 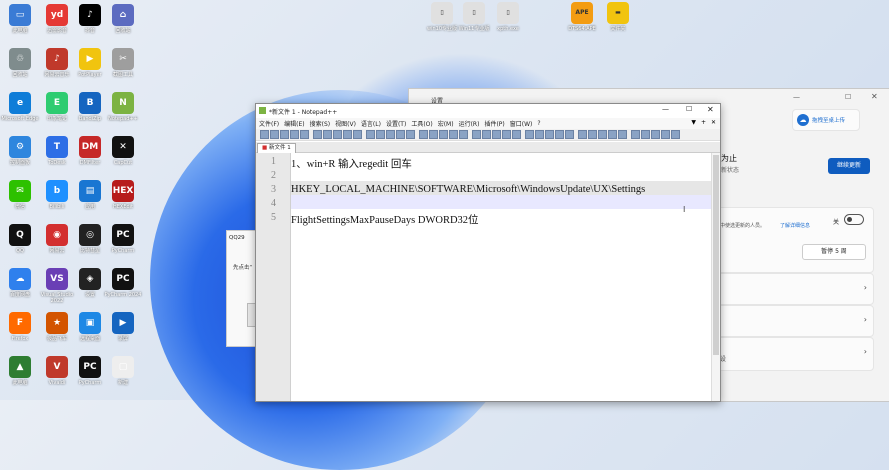 I want to click on menu-item: 宏(M), so click(x=446, y=123).